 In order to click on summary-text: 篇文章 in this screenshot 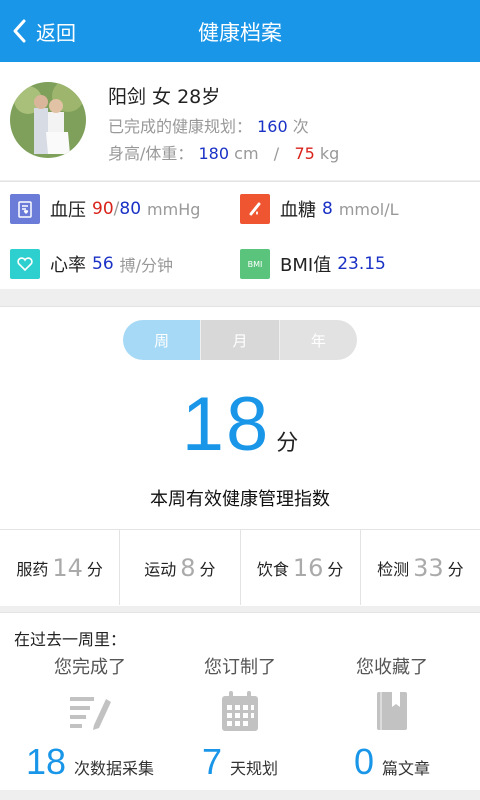, I will do `click(406, 768)`.